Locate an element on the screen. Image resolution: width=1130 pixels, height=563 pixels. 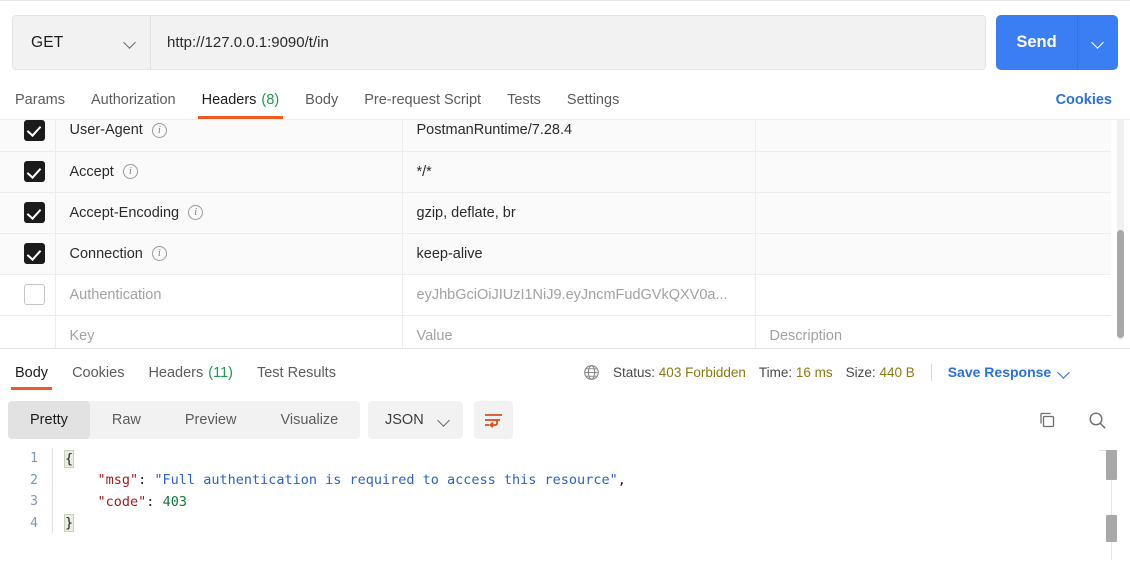
copy-icon is located at coordinates (1047, 420).